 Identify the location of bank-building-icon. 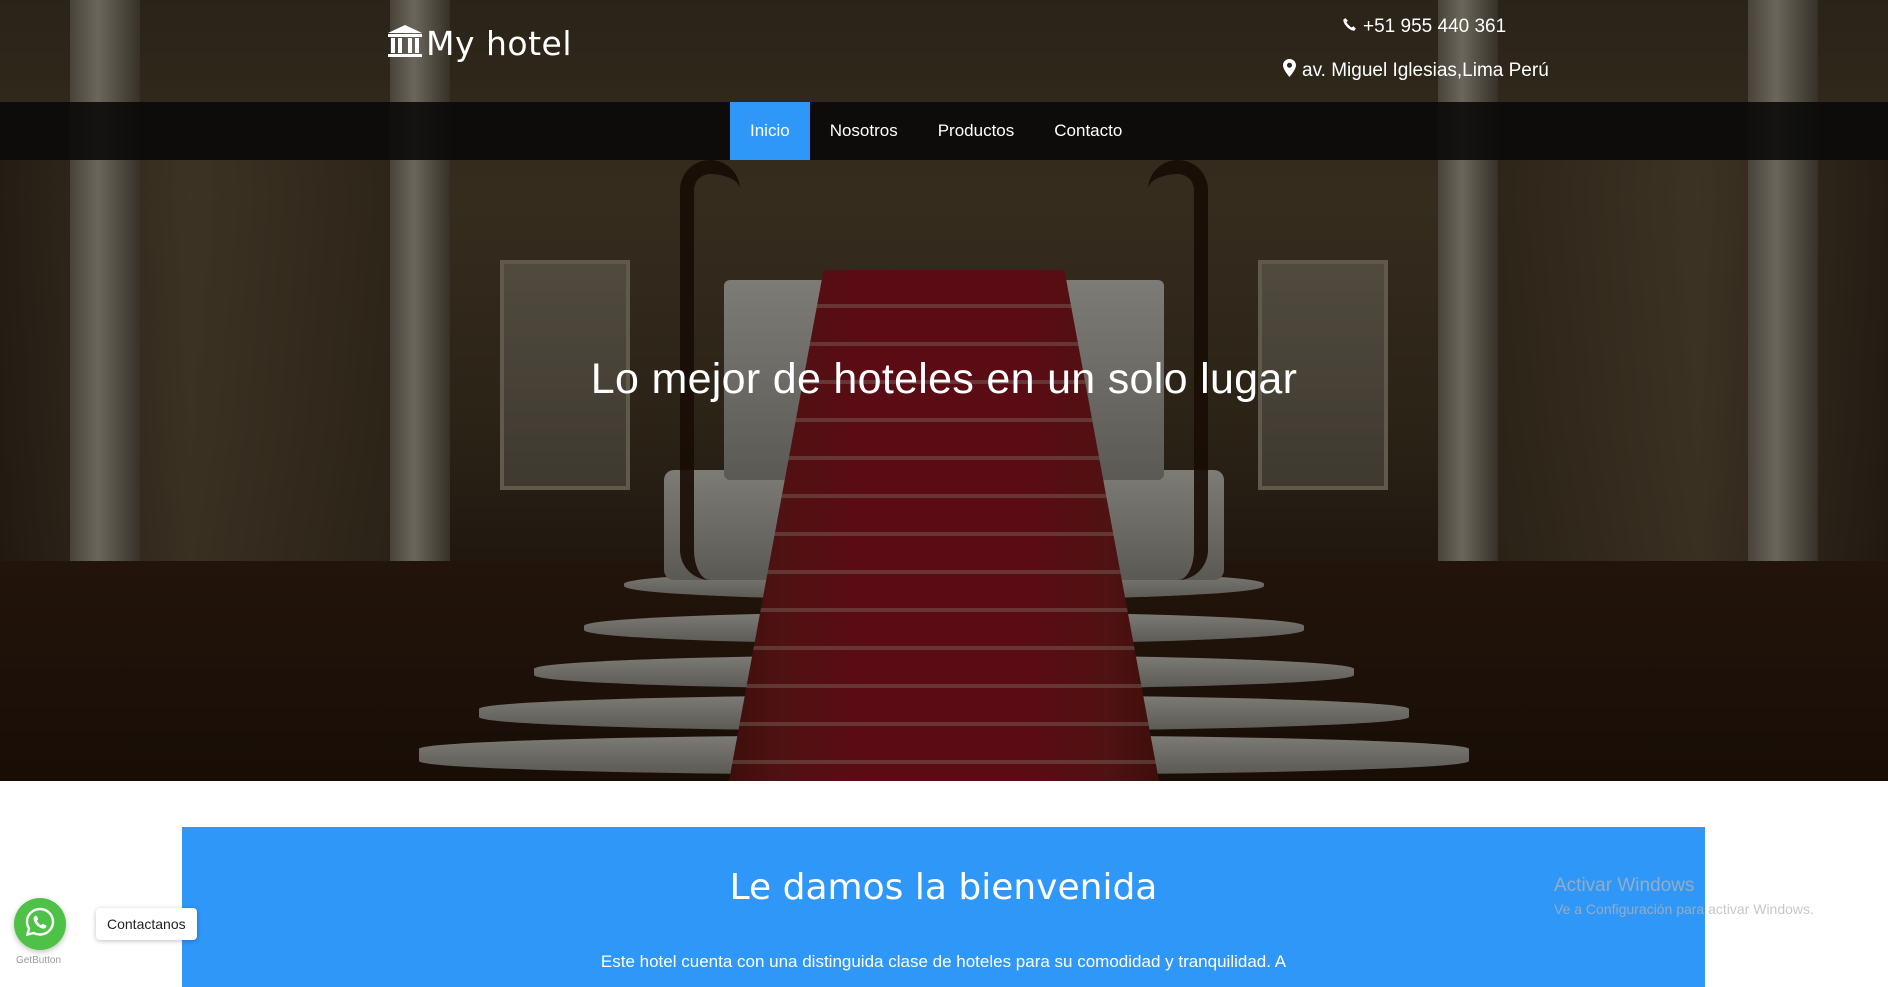
(405, 42).